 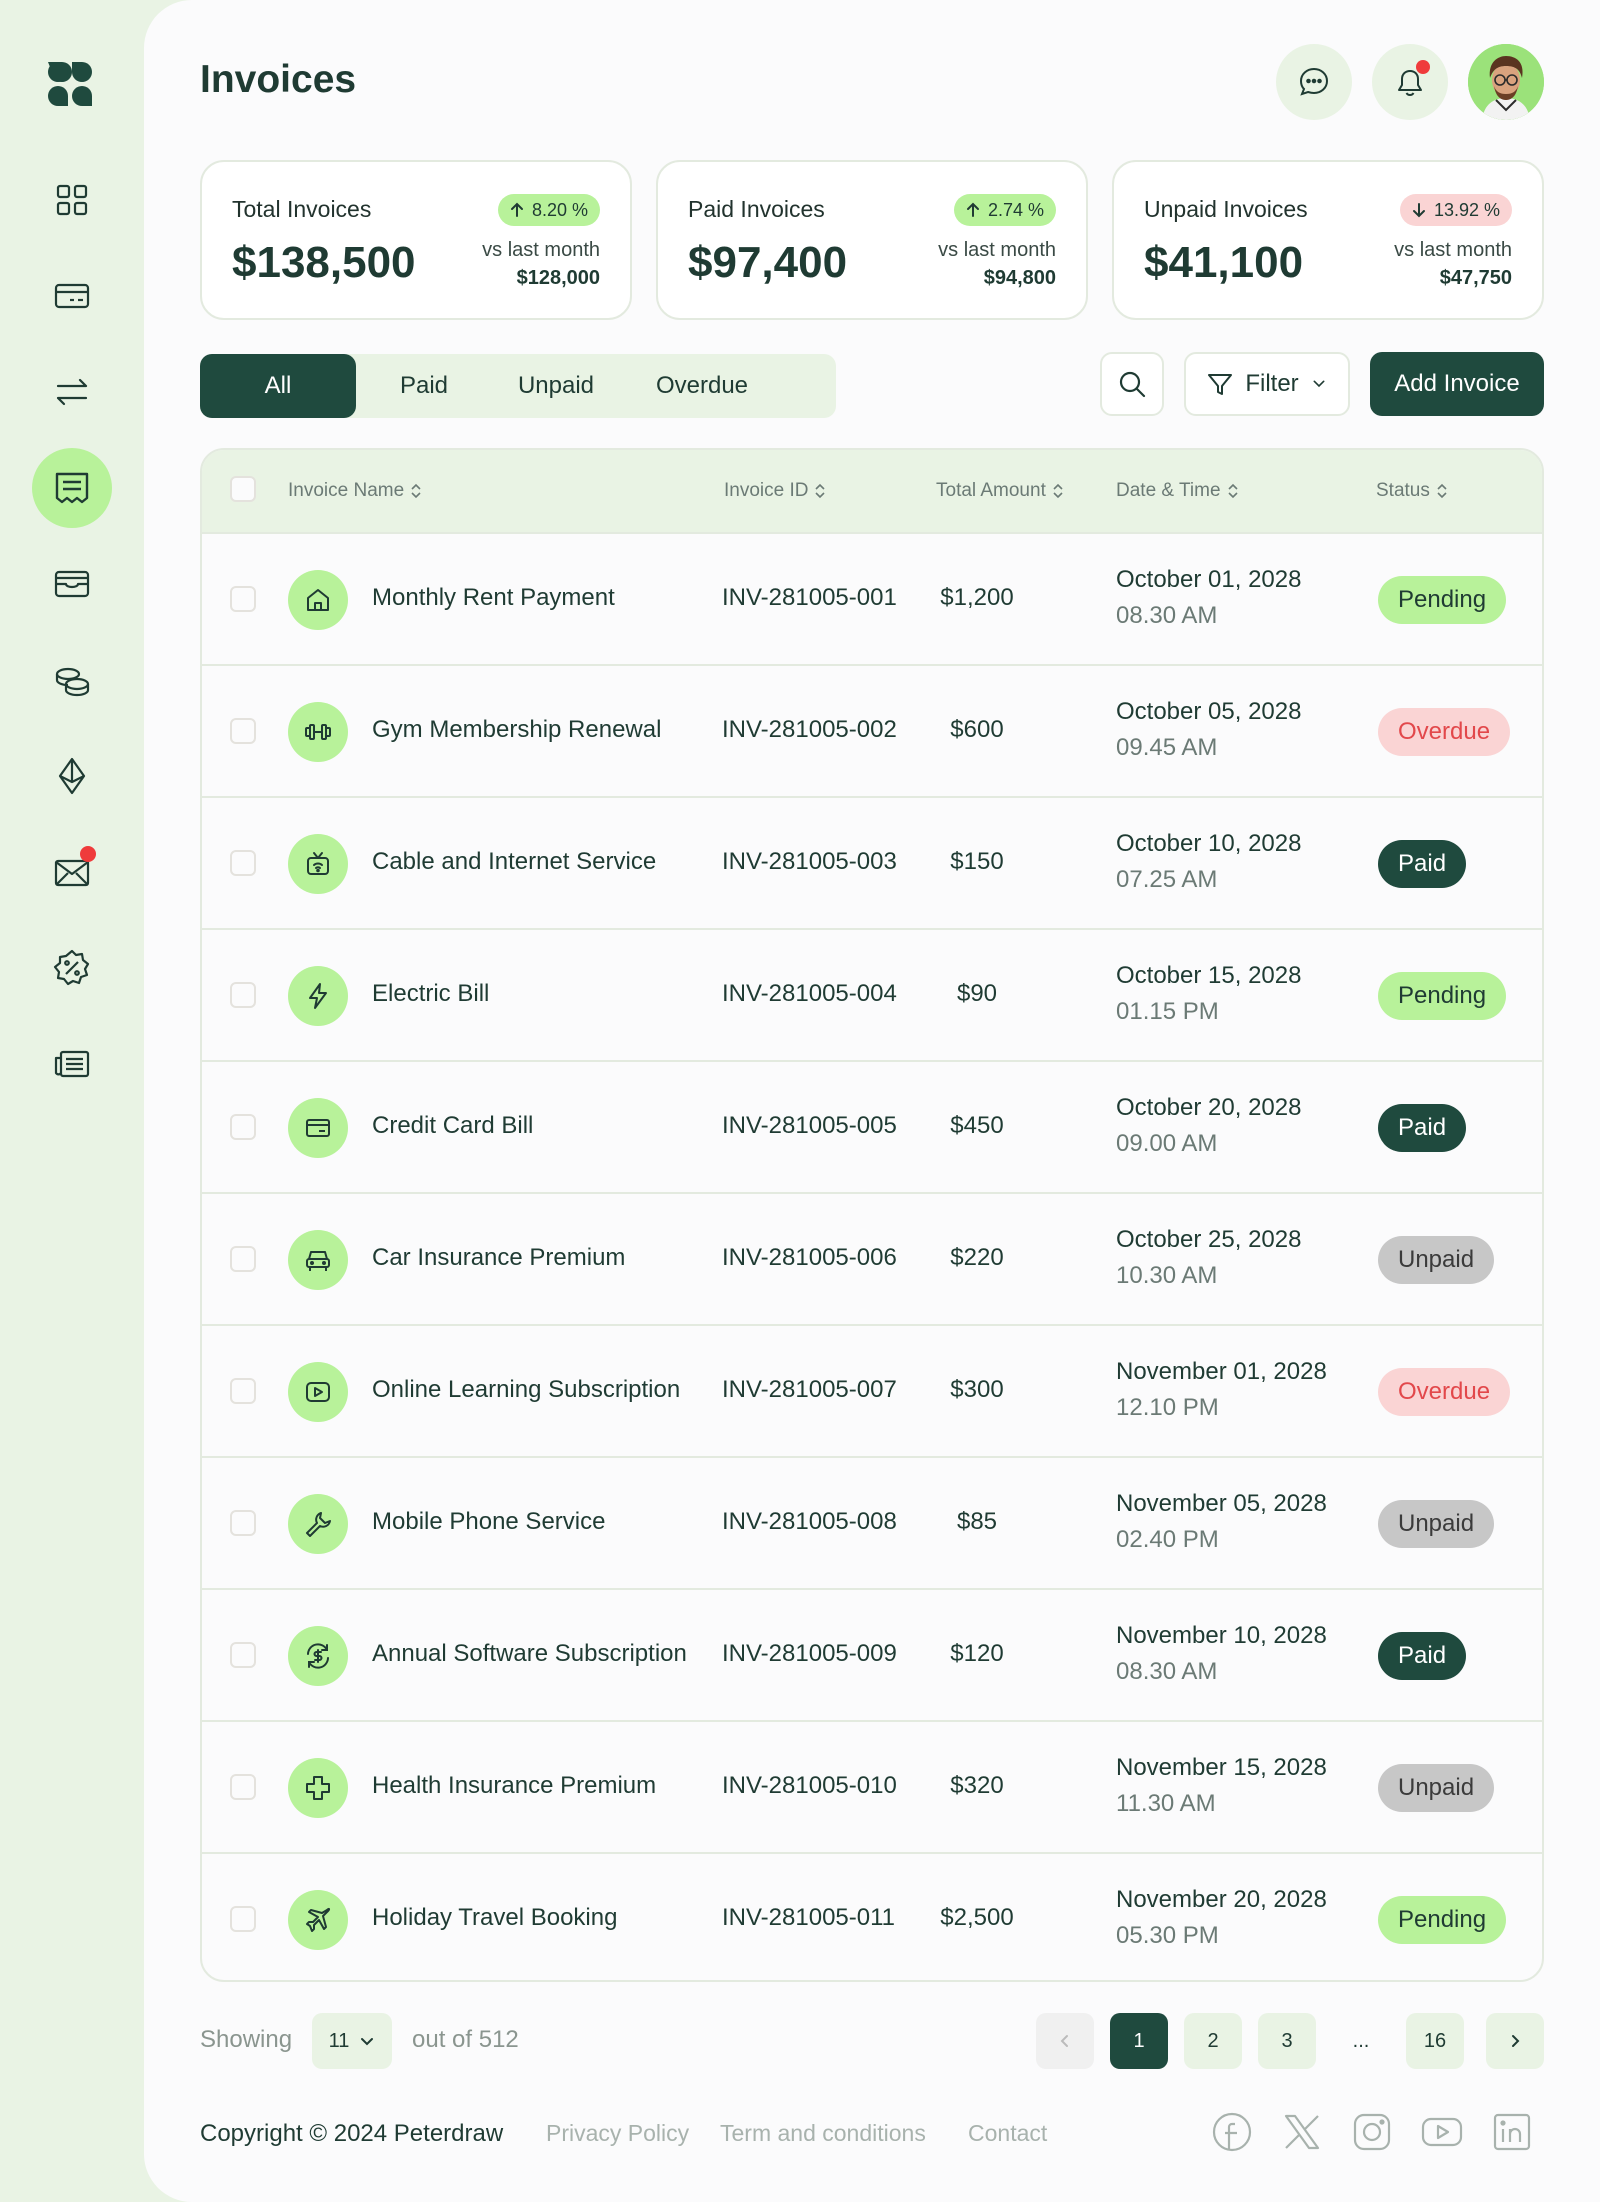 I want to click on footer-link-terms: Term and conditions, so click(x=823, y=2133).